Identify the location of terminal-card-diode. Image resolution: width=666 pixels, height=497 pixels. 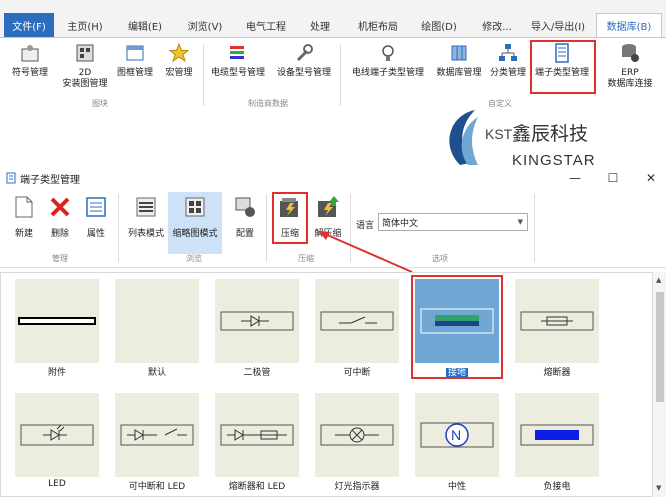
(257, 321).